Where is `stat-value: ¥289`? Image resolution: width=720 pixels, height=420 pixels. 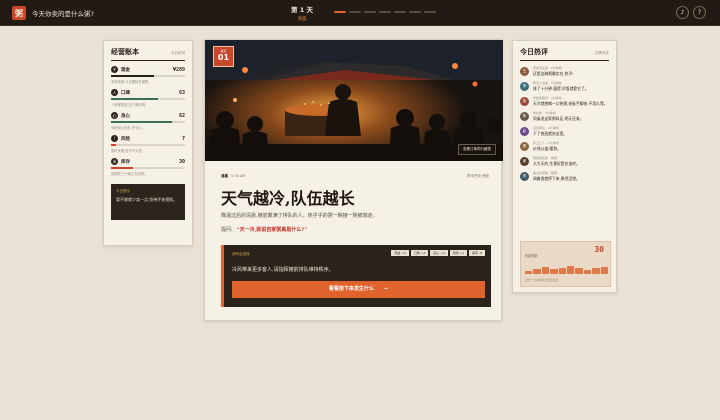 stat-value: ¥289 is located at coordinates (178, 69).